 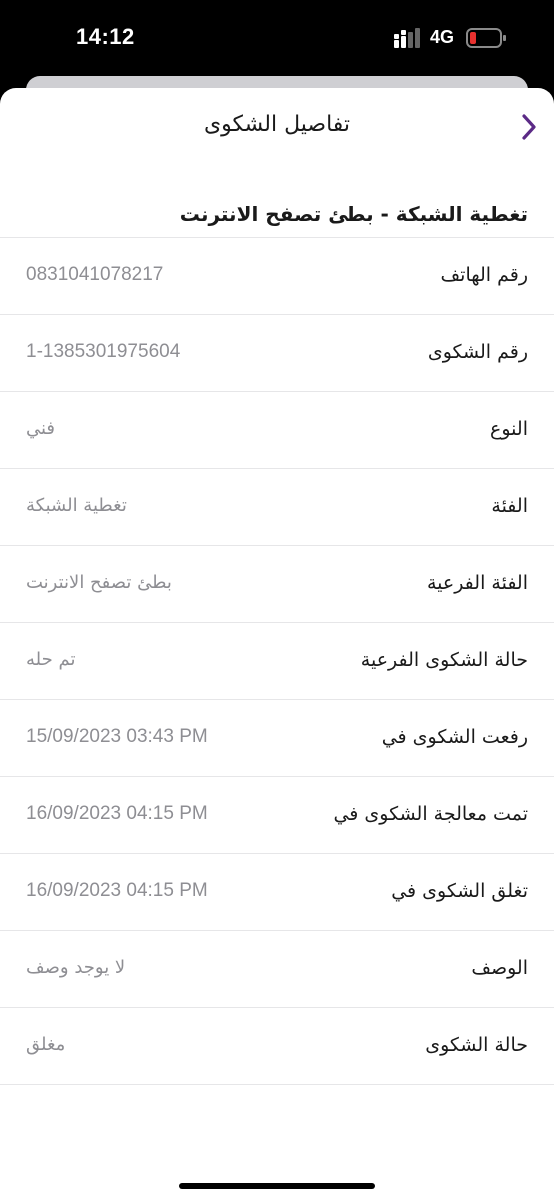 I want to click on home-indicator, so click(x=277, y=1186).